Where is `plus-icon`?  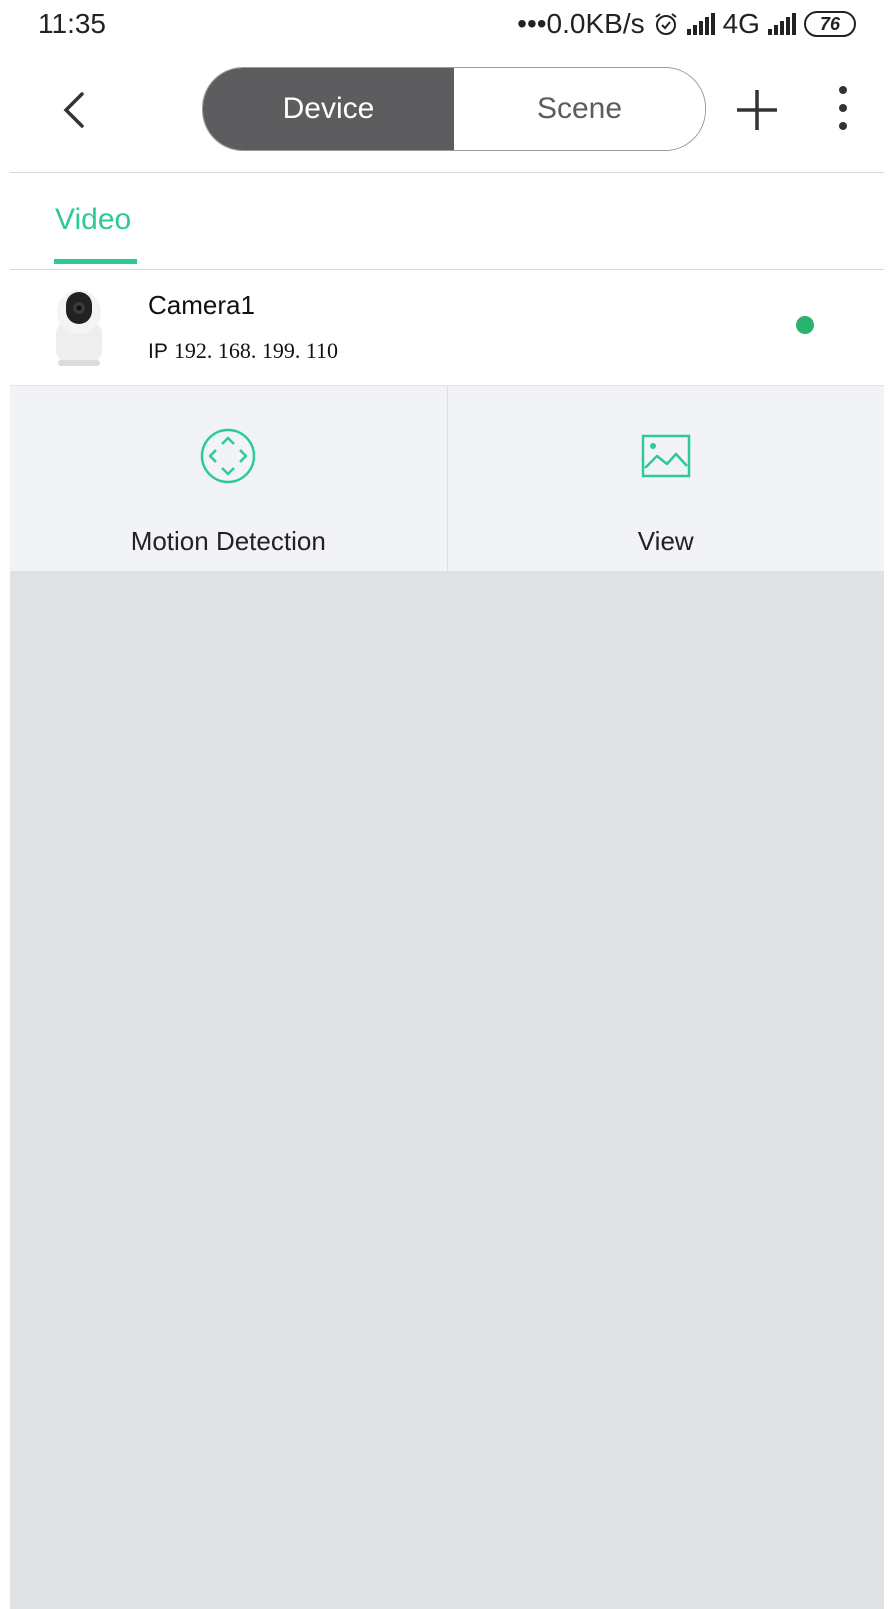 plus-icon is located at coordinates (757, 110).